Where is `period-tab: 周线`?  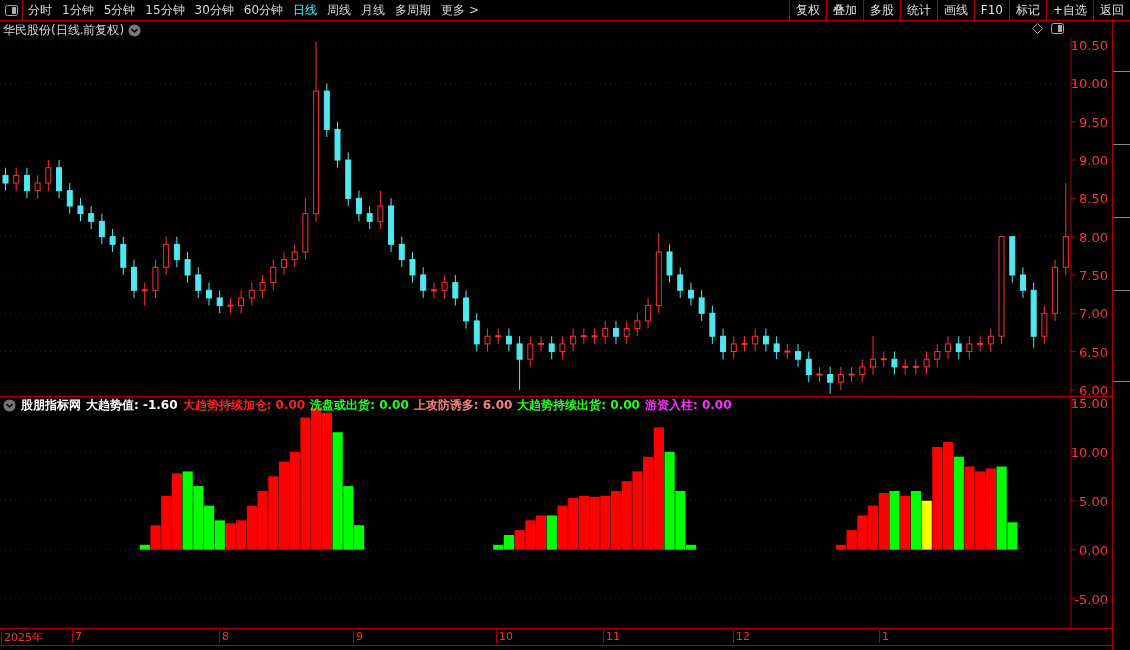
period-tab: 周线 is located at coordinates (339, 10).